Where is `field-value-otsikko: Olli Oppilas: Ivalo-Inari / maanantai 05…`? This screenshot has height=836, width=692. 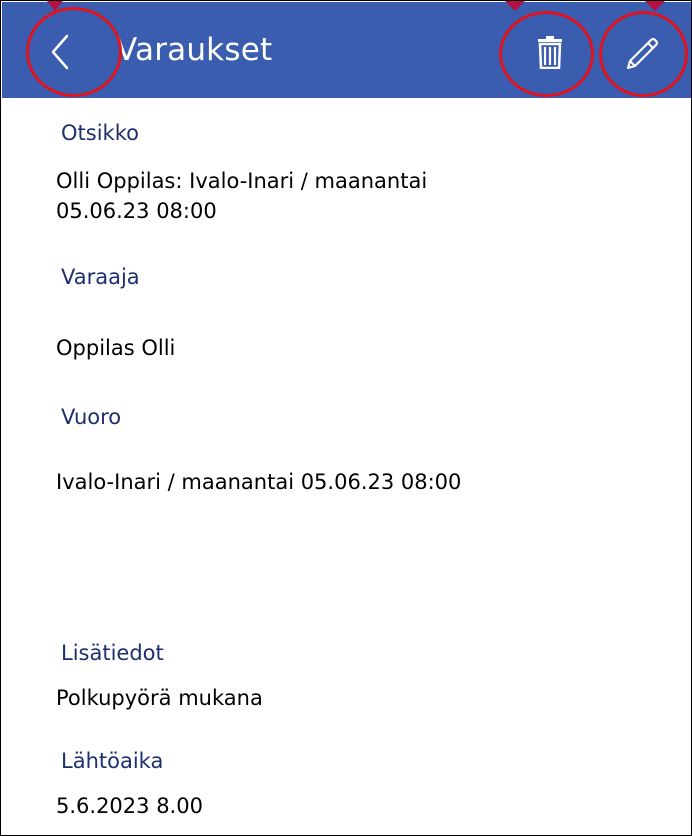
field-value-otsikko: Olli Oppilas: Ivalo-Inari / maanantai 05… is located at coordinates (241, 196).